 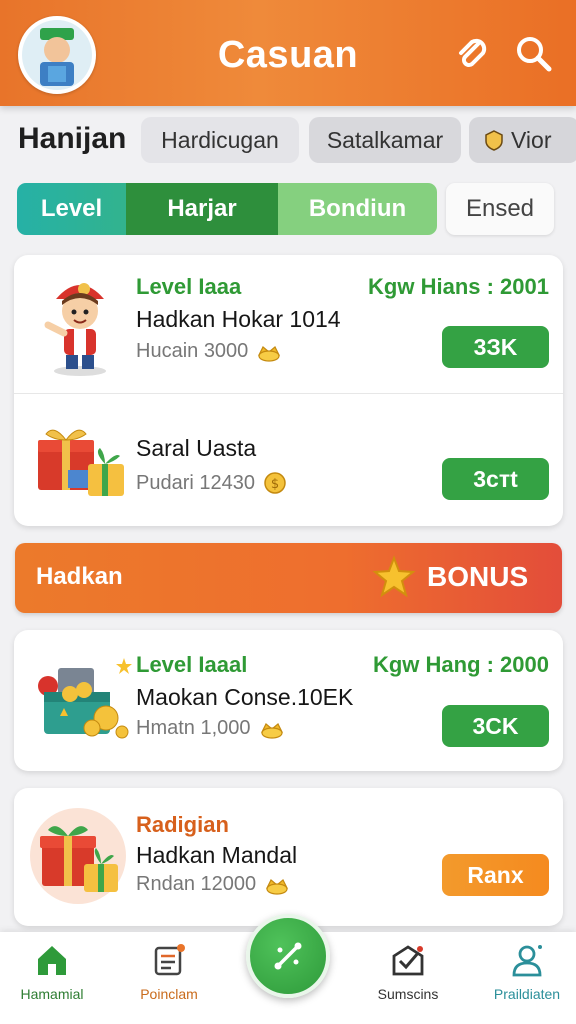 What do you see at coordinates (217, 855) in the screenshot?
I see `item-name: Hadkan Mandal` at bounding box center [217, 855].